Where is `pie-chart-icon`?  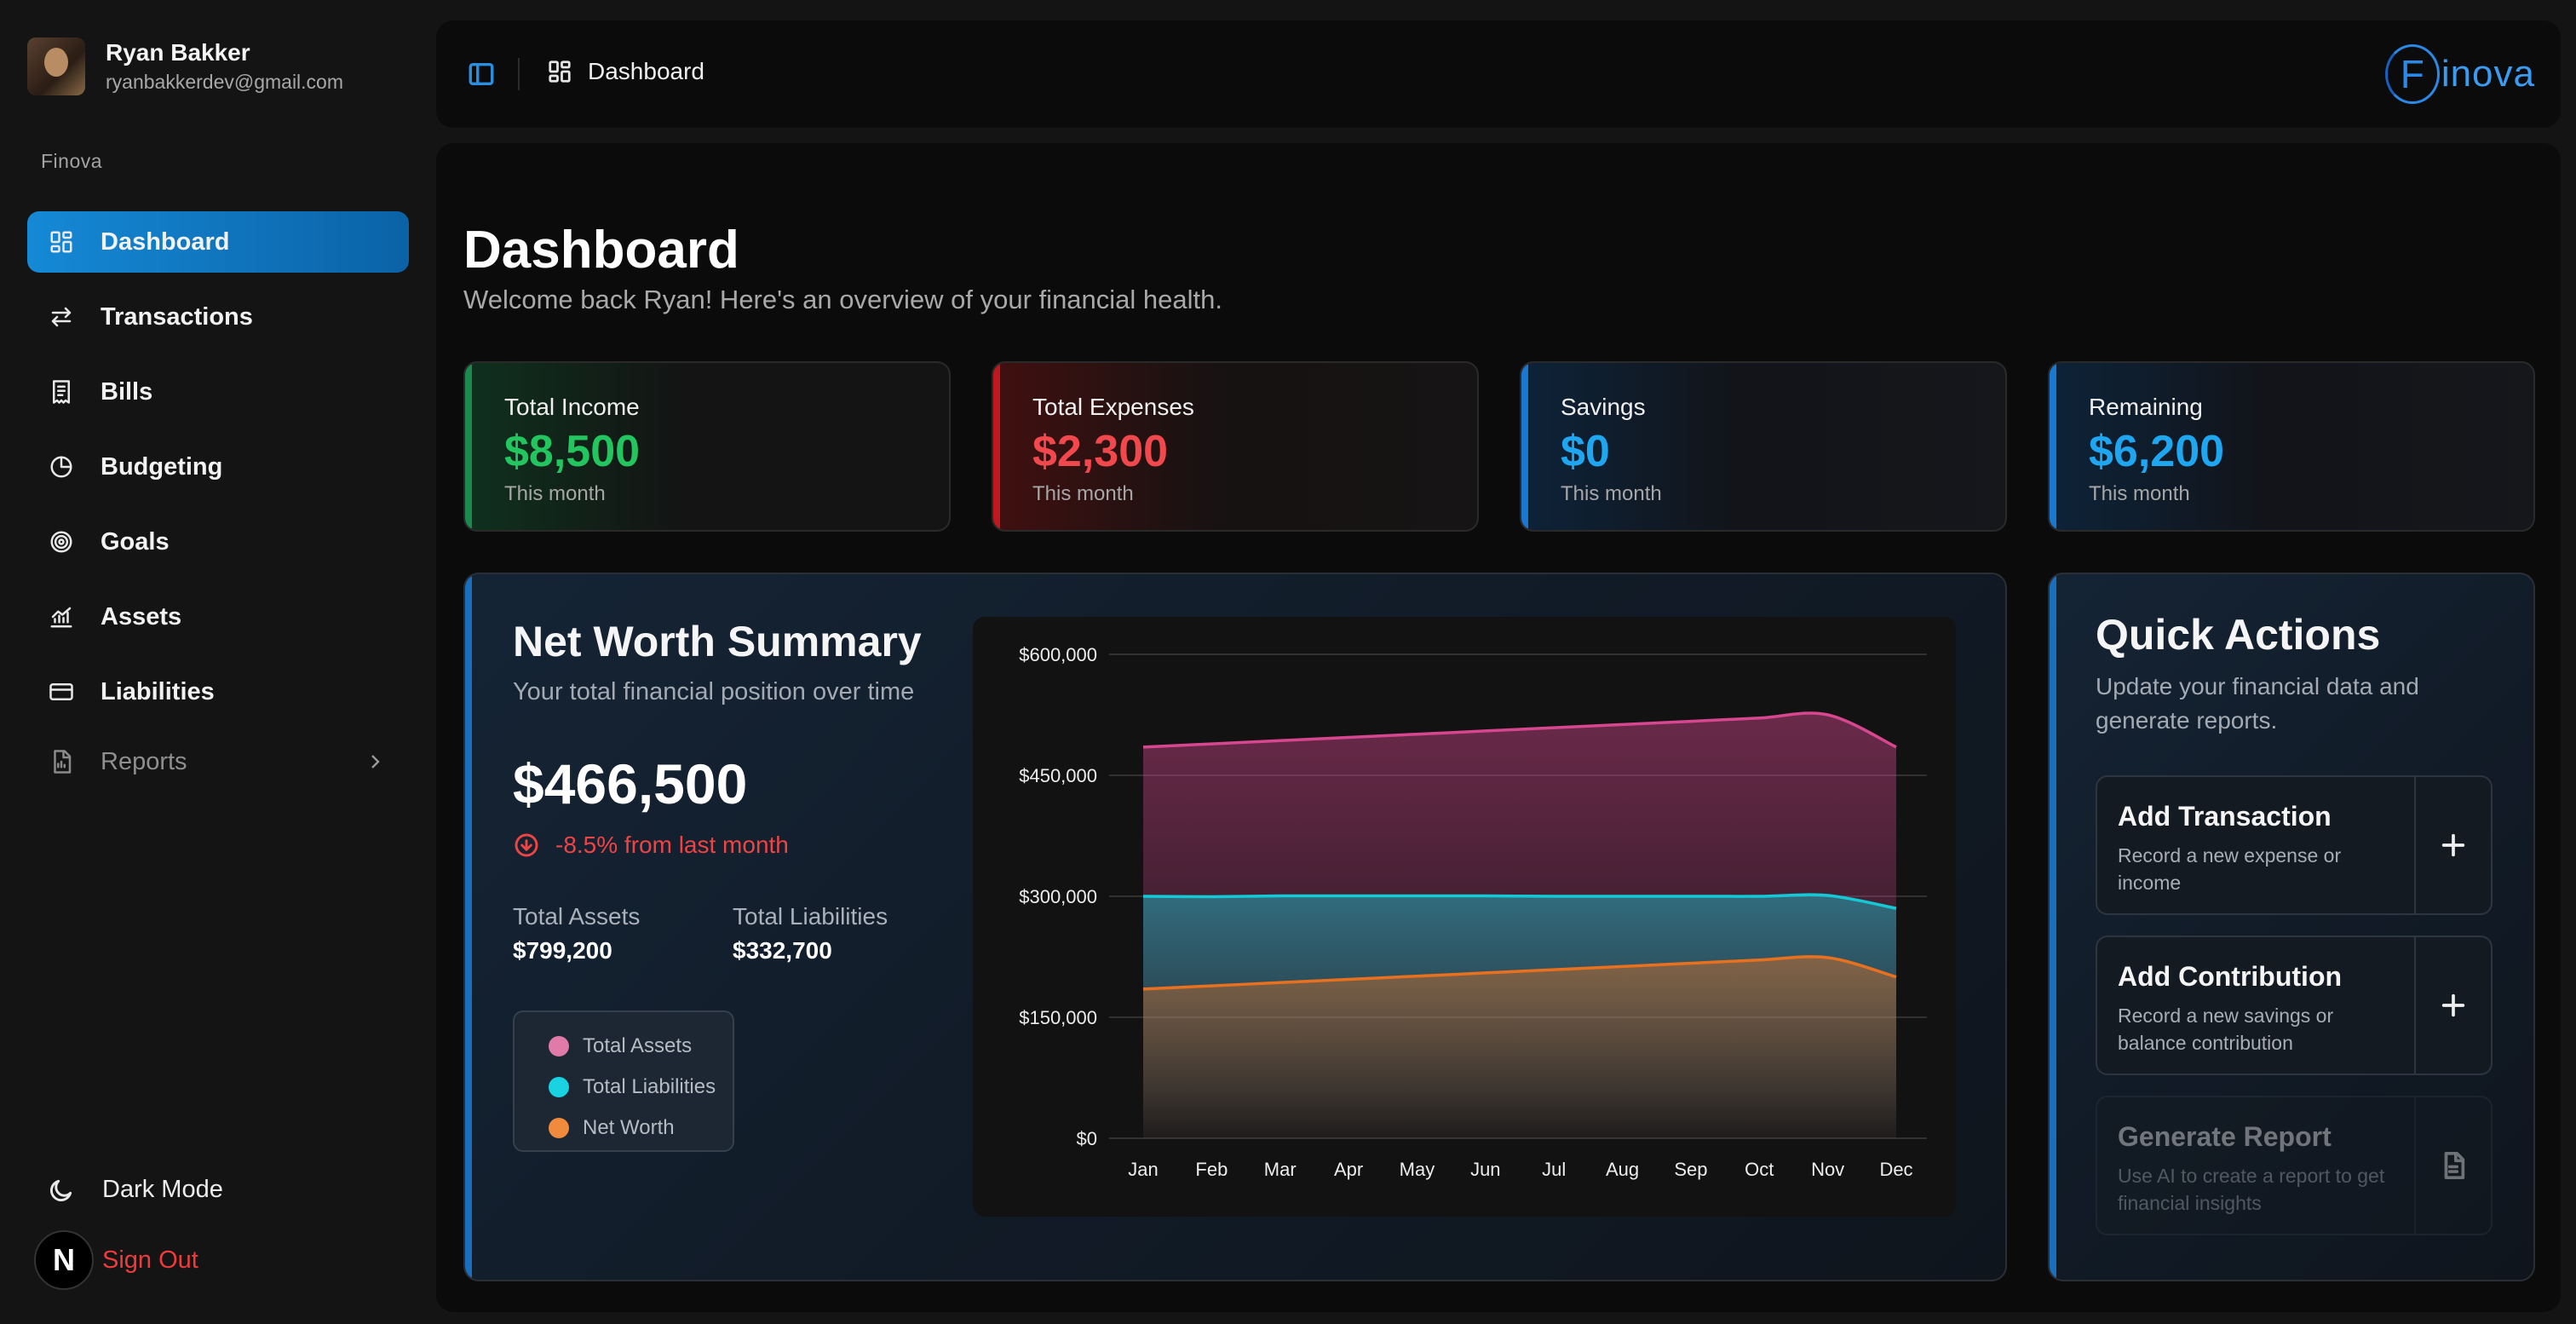
pie-chart-icon is located at coordinates (61, 467).